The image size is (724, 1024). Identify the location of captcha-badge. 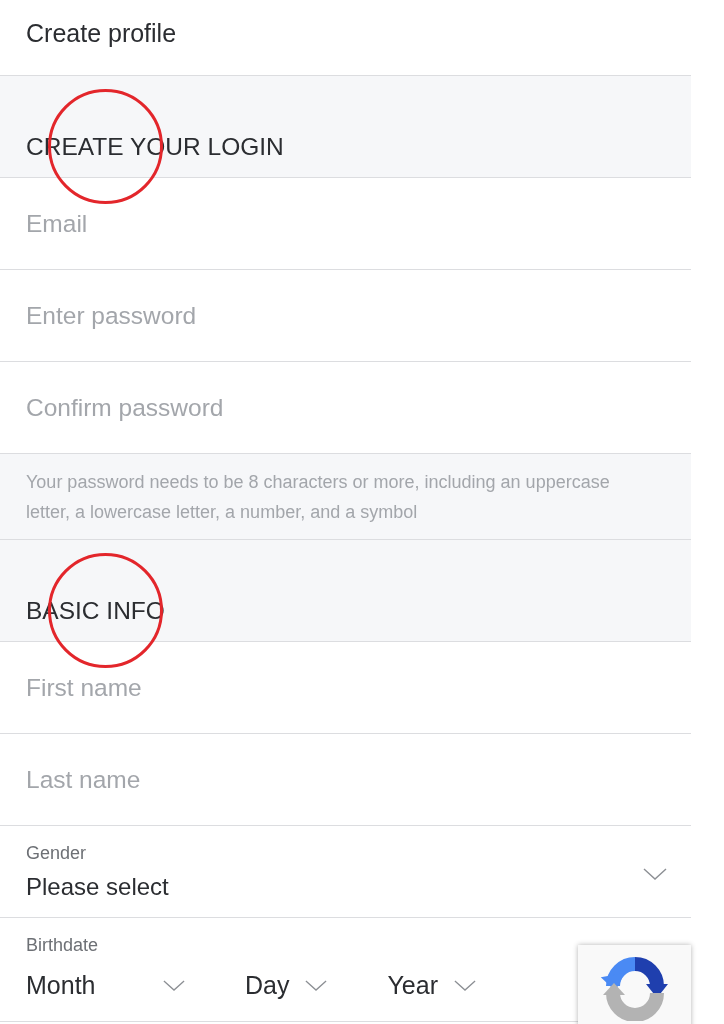
(634, 984).